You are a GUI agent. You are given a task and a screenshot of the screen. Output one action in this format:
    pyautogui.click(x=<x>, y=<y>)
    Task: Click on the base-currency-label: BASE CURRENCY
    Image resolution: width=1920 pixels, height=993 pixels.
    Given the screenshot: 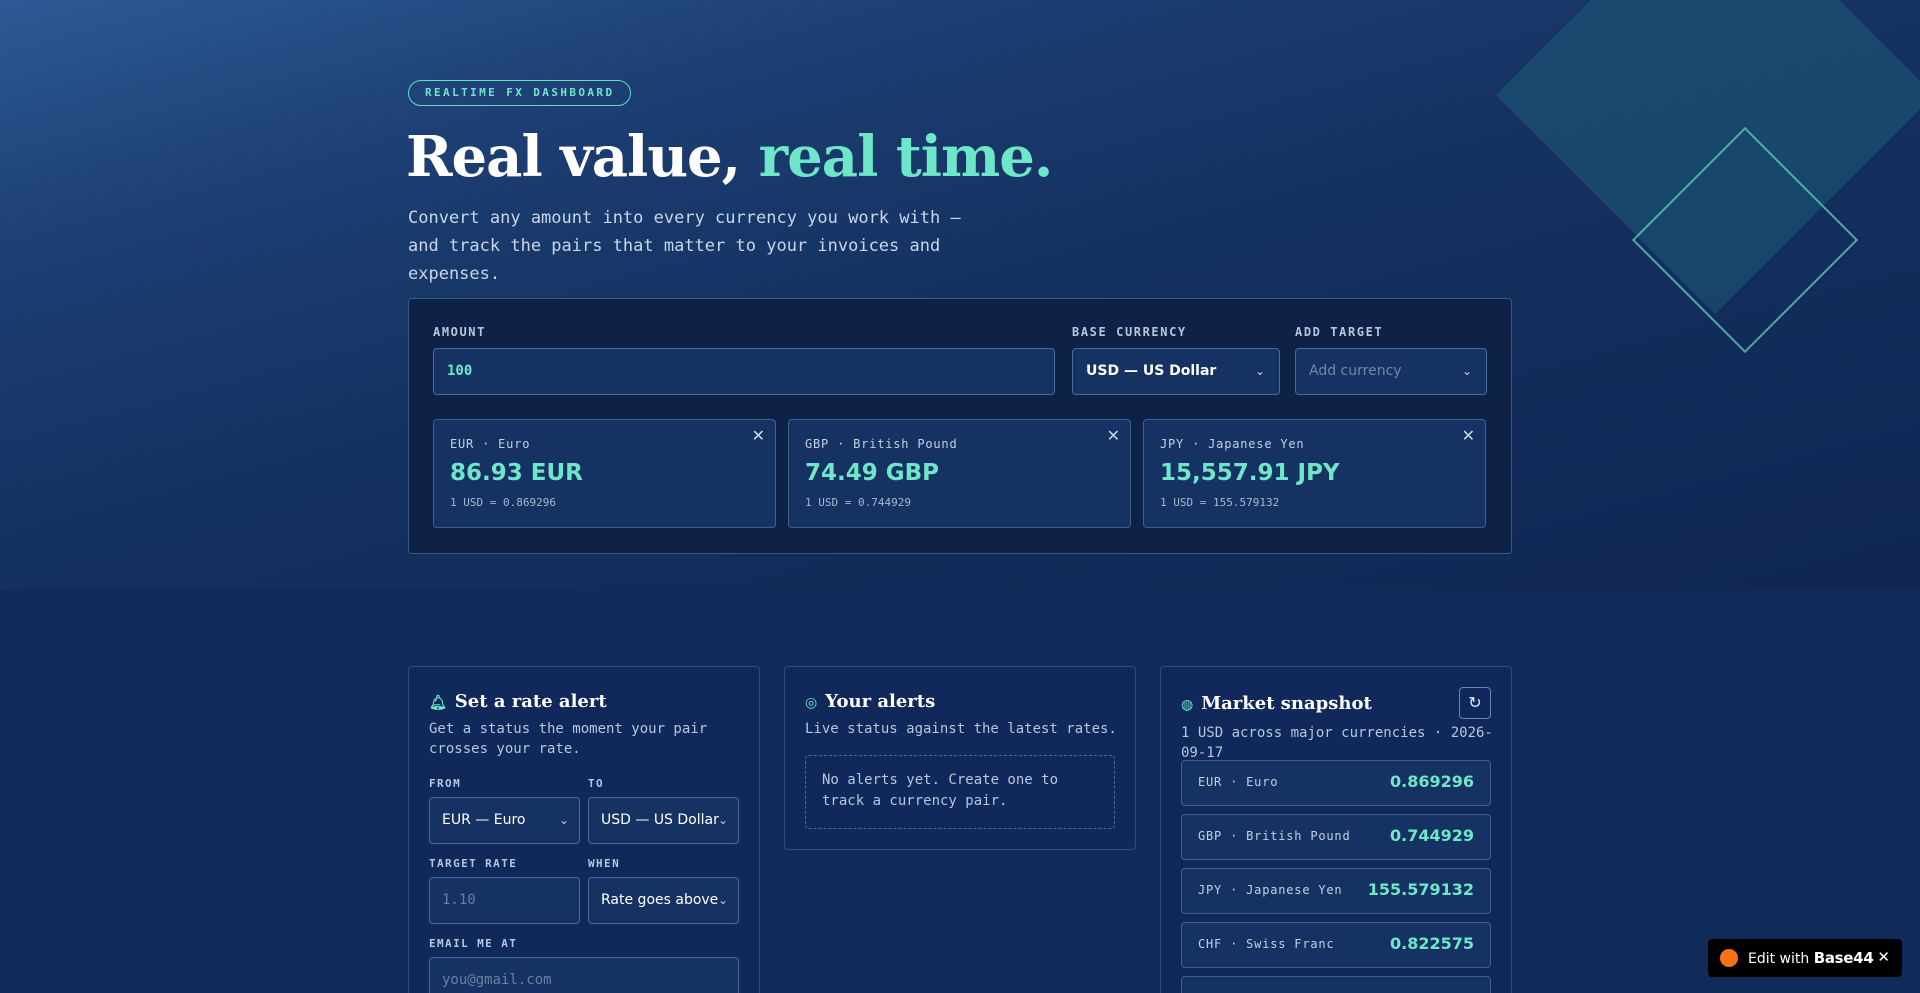 What is the action you would take?
    pyautogui.click(x=1129, y=332)
    